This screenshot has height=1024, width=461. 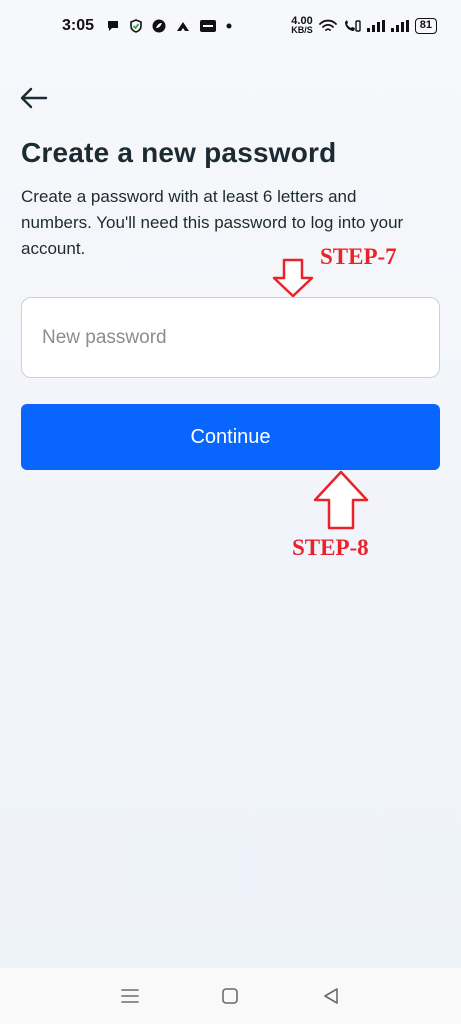 What do you see at coordinates (136, 26) in the screenshot?
I see `shield-check-icon` at bounding box center [136, 26].